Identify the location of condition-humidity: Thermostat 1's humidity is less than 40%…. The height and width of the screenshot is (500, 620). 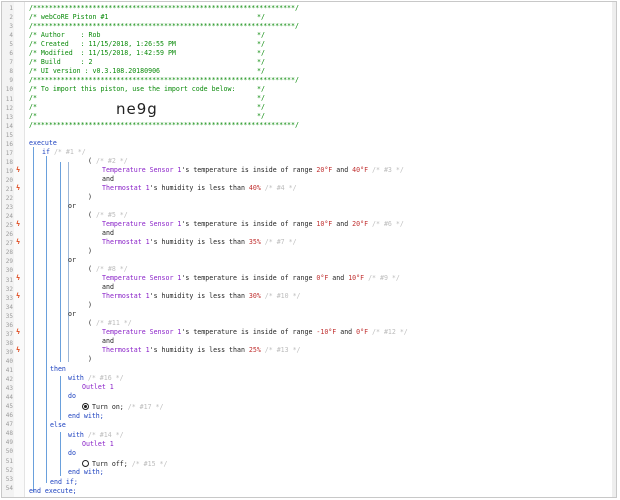
(199, 188).